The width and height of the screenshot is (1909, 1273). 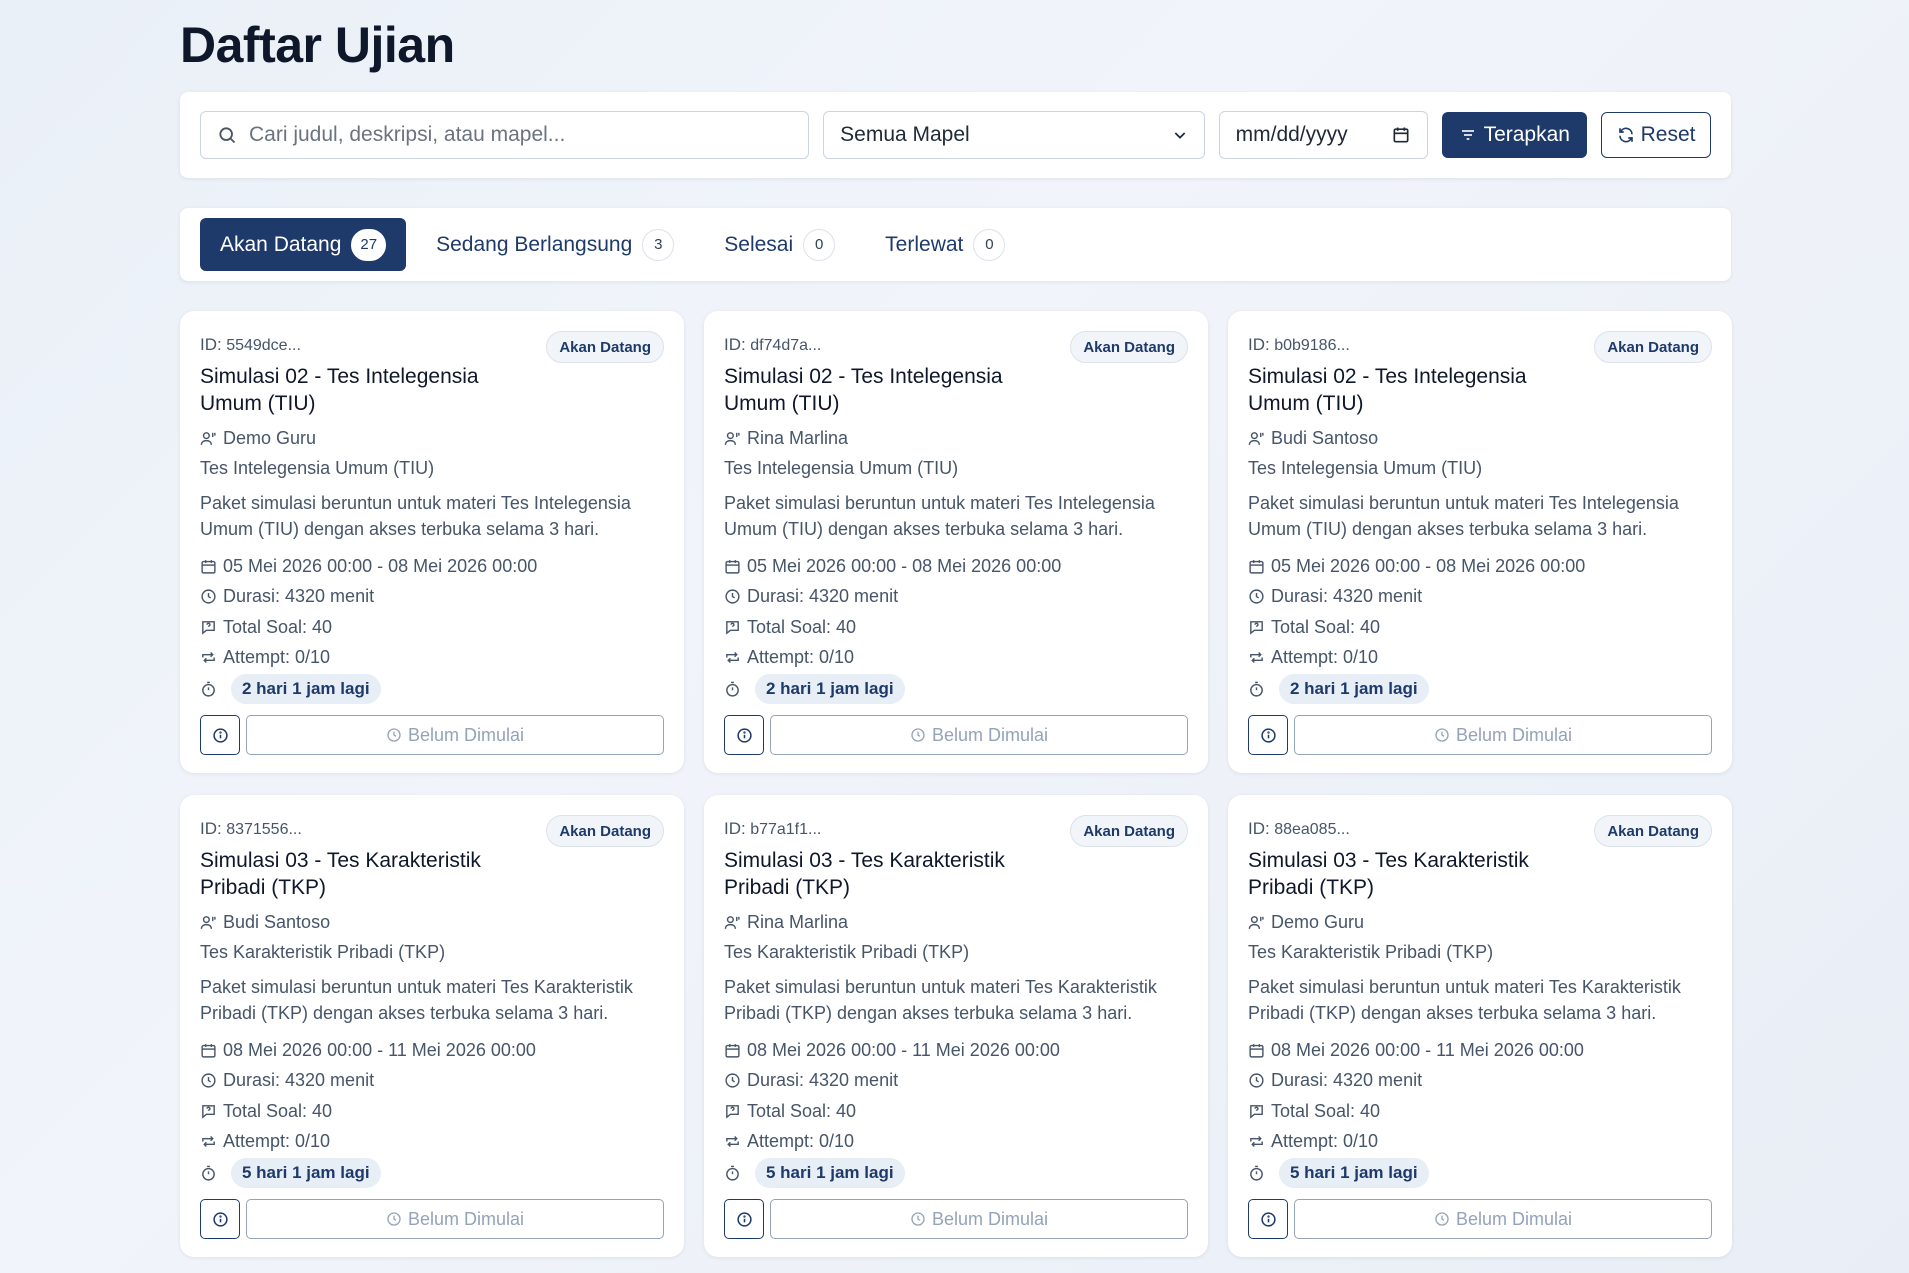 I want to click on date-input: mm/dd/yyyy, so click(x=1323, y=135).